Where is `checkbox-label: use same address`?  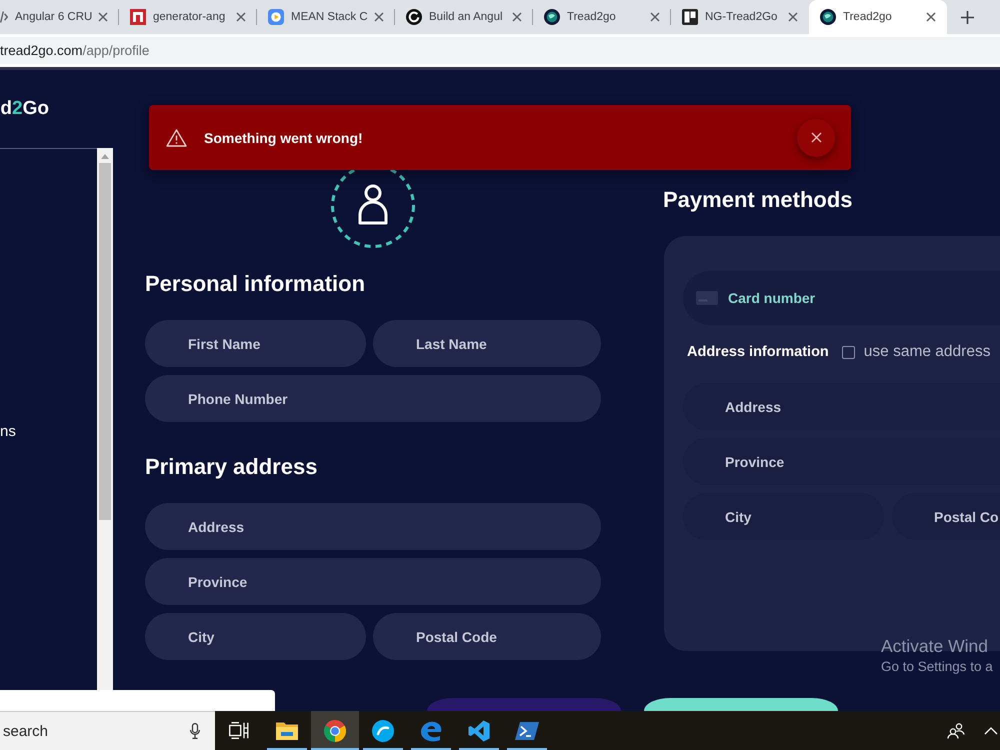 checkbox-label: use same address is located at coordinates (927, 352).